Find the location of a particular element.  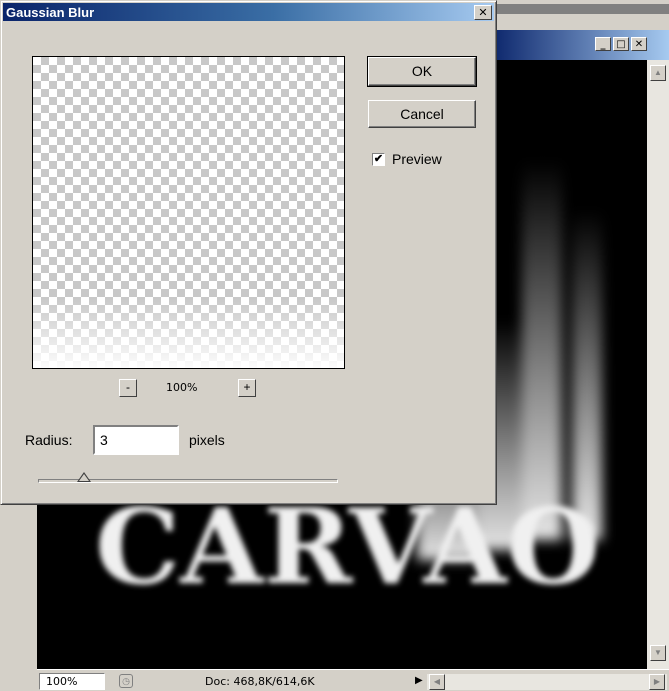

vertical-scrollbar: ▲ ▼ is located at coordinates (658, 364).